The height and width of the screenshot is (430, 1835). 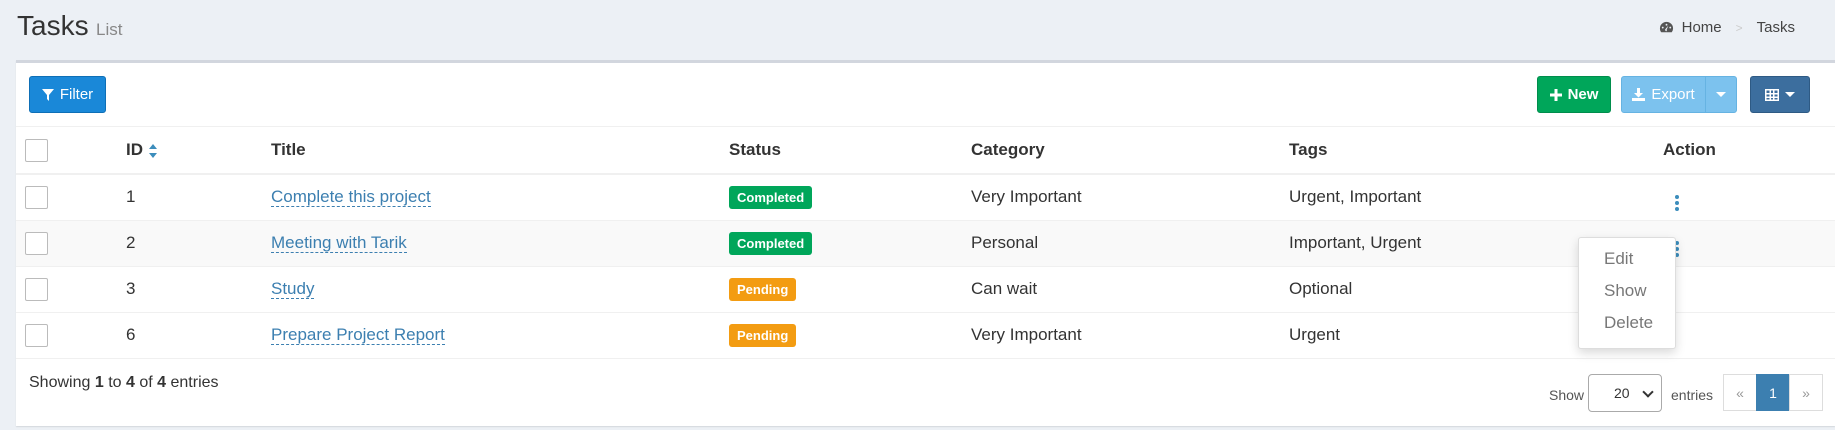 What do you see at coordinates (925, 95) in the screenshot?
I see `toolbar: Filter New Export` at bounding box center [925, 95].